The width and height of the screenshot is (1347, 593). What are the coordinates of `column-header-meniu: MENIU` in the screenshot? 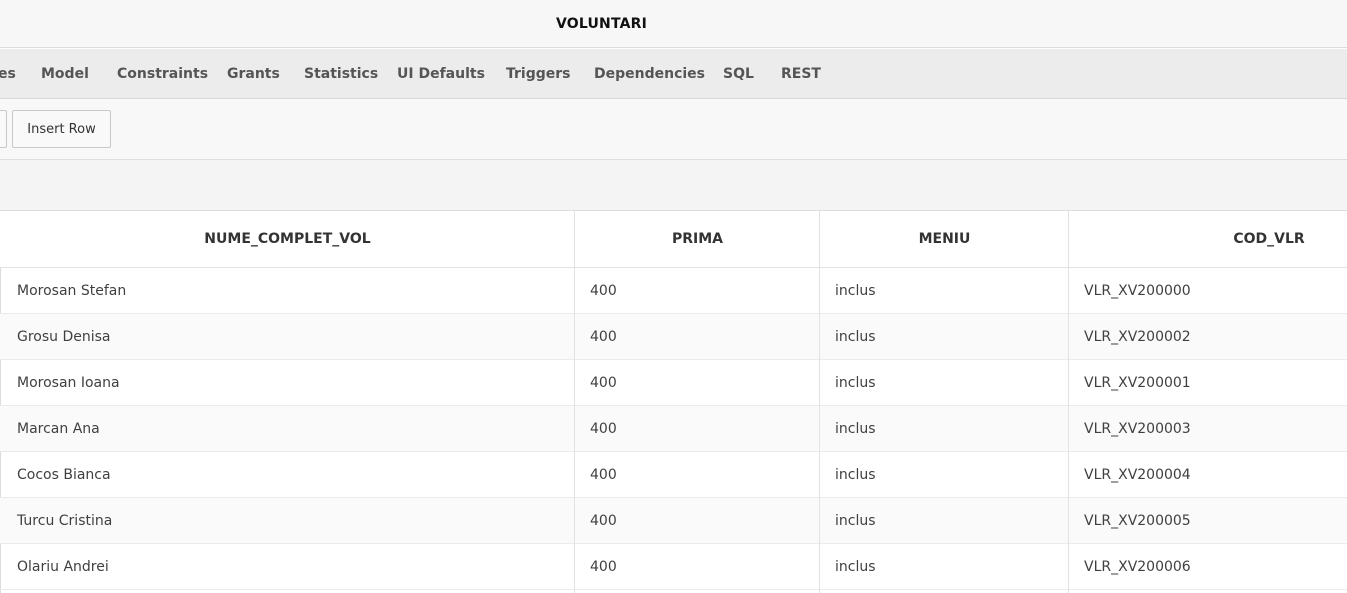 It's located at (944, 239).